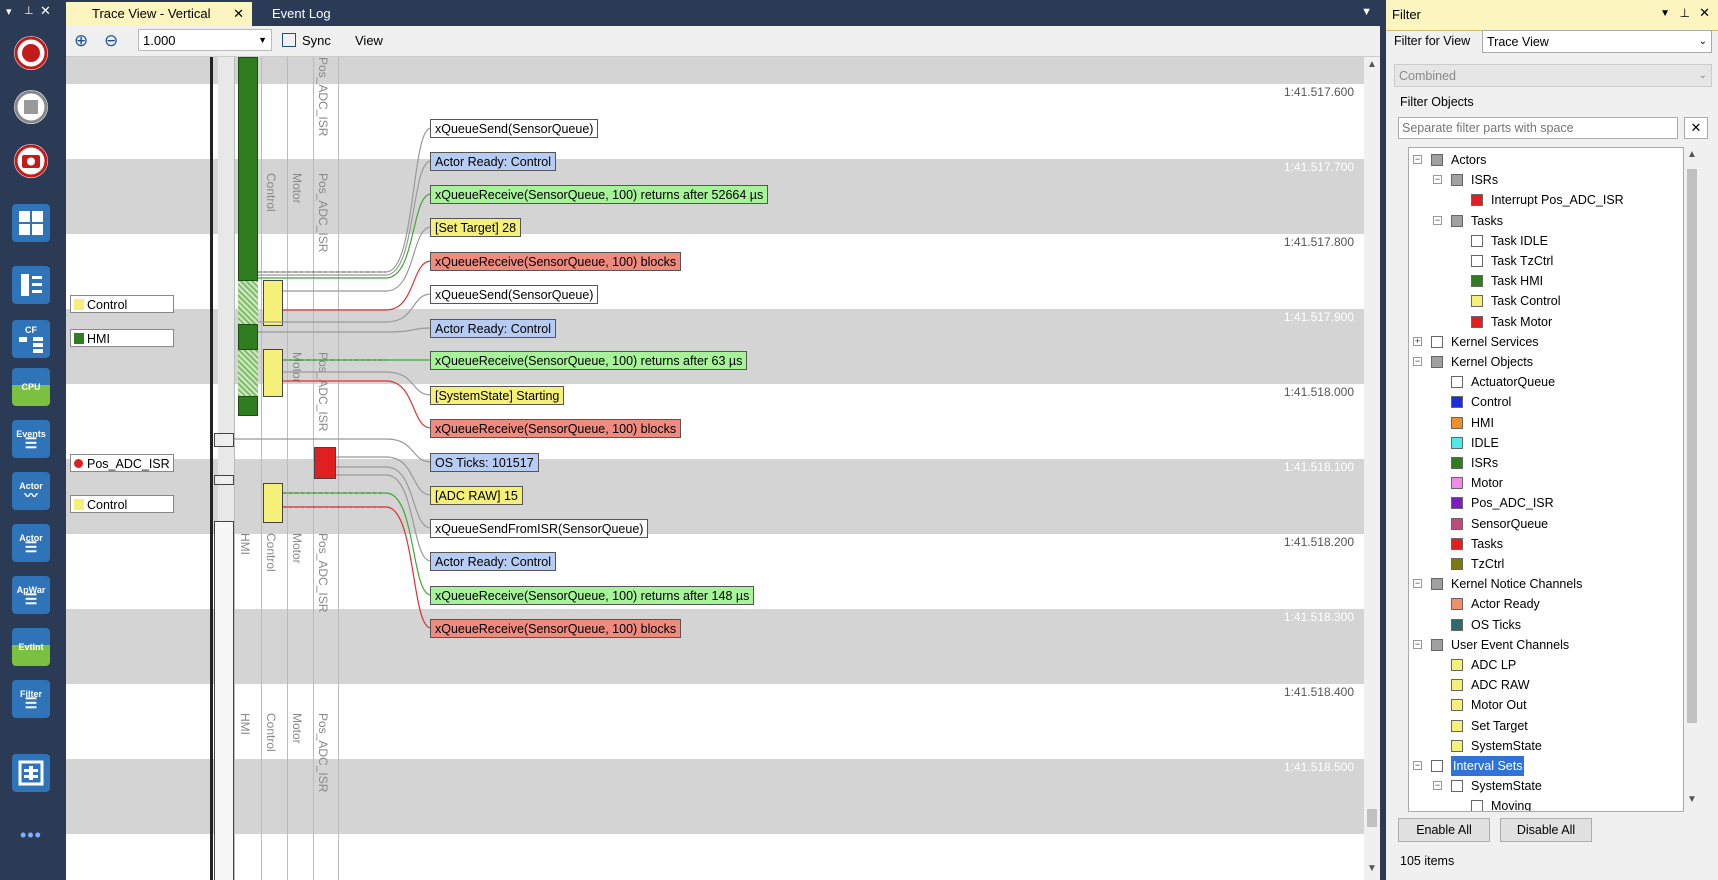 This screenshot has height=880, width=1718. What do you see at coordinates (9, 11) in the screenshot?
I see `dropdown-icon: ▾` at bounding box center [9, 11].